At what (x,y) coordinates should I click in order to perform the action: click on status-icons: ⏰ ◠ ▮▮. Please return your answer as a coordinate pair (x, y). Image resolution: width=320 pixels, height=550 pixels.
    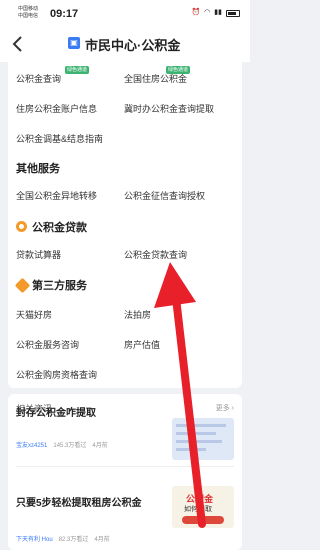
    Looking at the image, I should click on (215, 13).